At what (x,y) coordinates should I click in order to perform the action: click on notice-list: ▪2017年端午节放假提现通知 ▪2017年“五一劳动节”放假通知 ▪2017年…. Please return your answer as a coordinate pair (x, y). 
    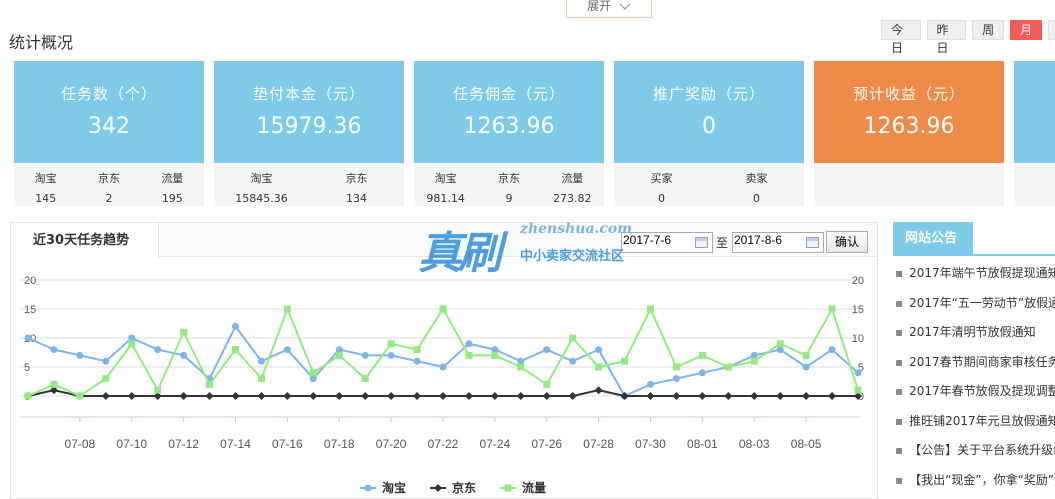
    Looking at the image, I should click on (974, 381).